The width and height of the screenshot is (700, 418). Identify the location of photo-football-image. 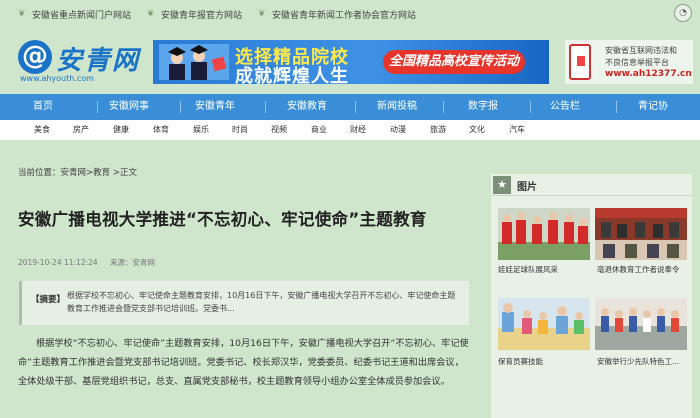
(544, 234).